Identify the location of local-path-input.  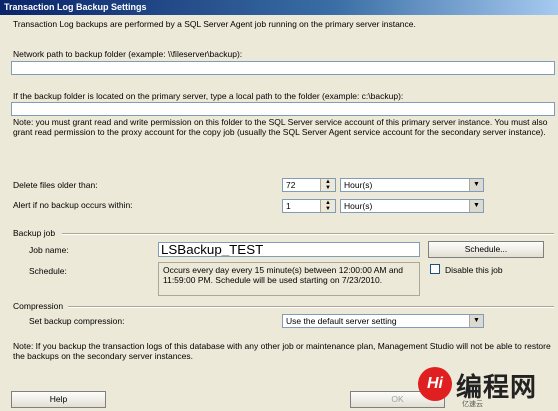
(283, 109).